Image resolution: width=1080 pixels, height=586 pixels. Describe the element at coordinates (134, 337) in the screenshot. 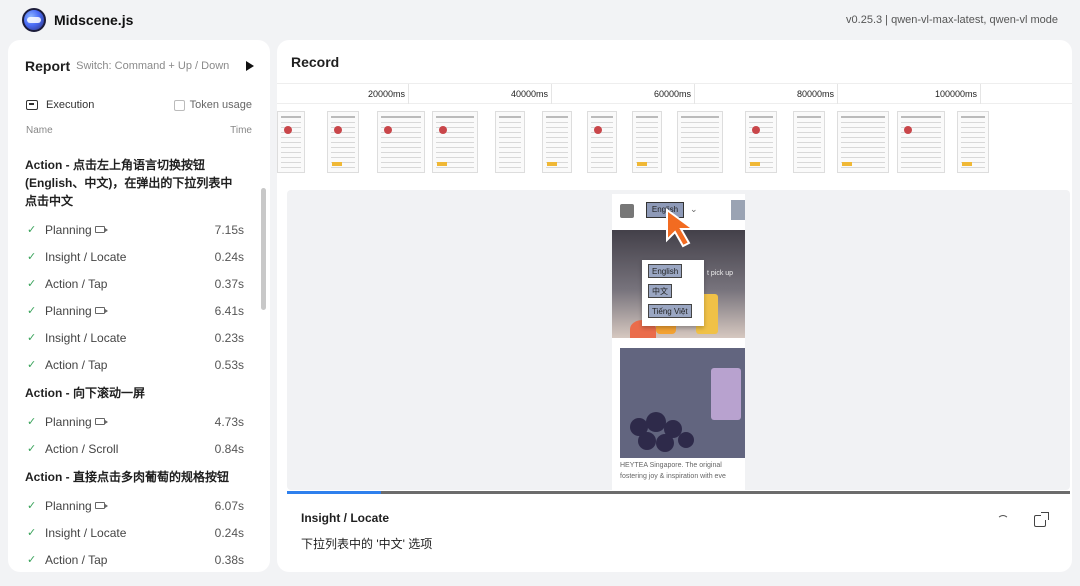

I see `task-row: ✓ Insight / Locate 0.23s` at that location.